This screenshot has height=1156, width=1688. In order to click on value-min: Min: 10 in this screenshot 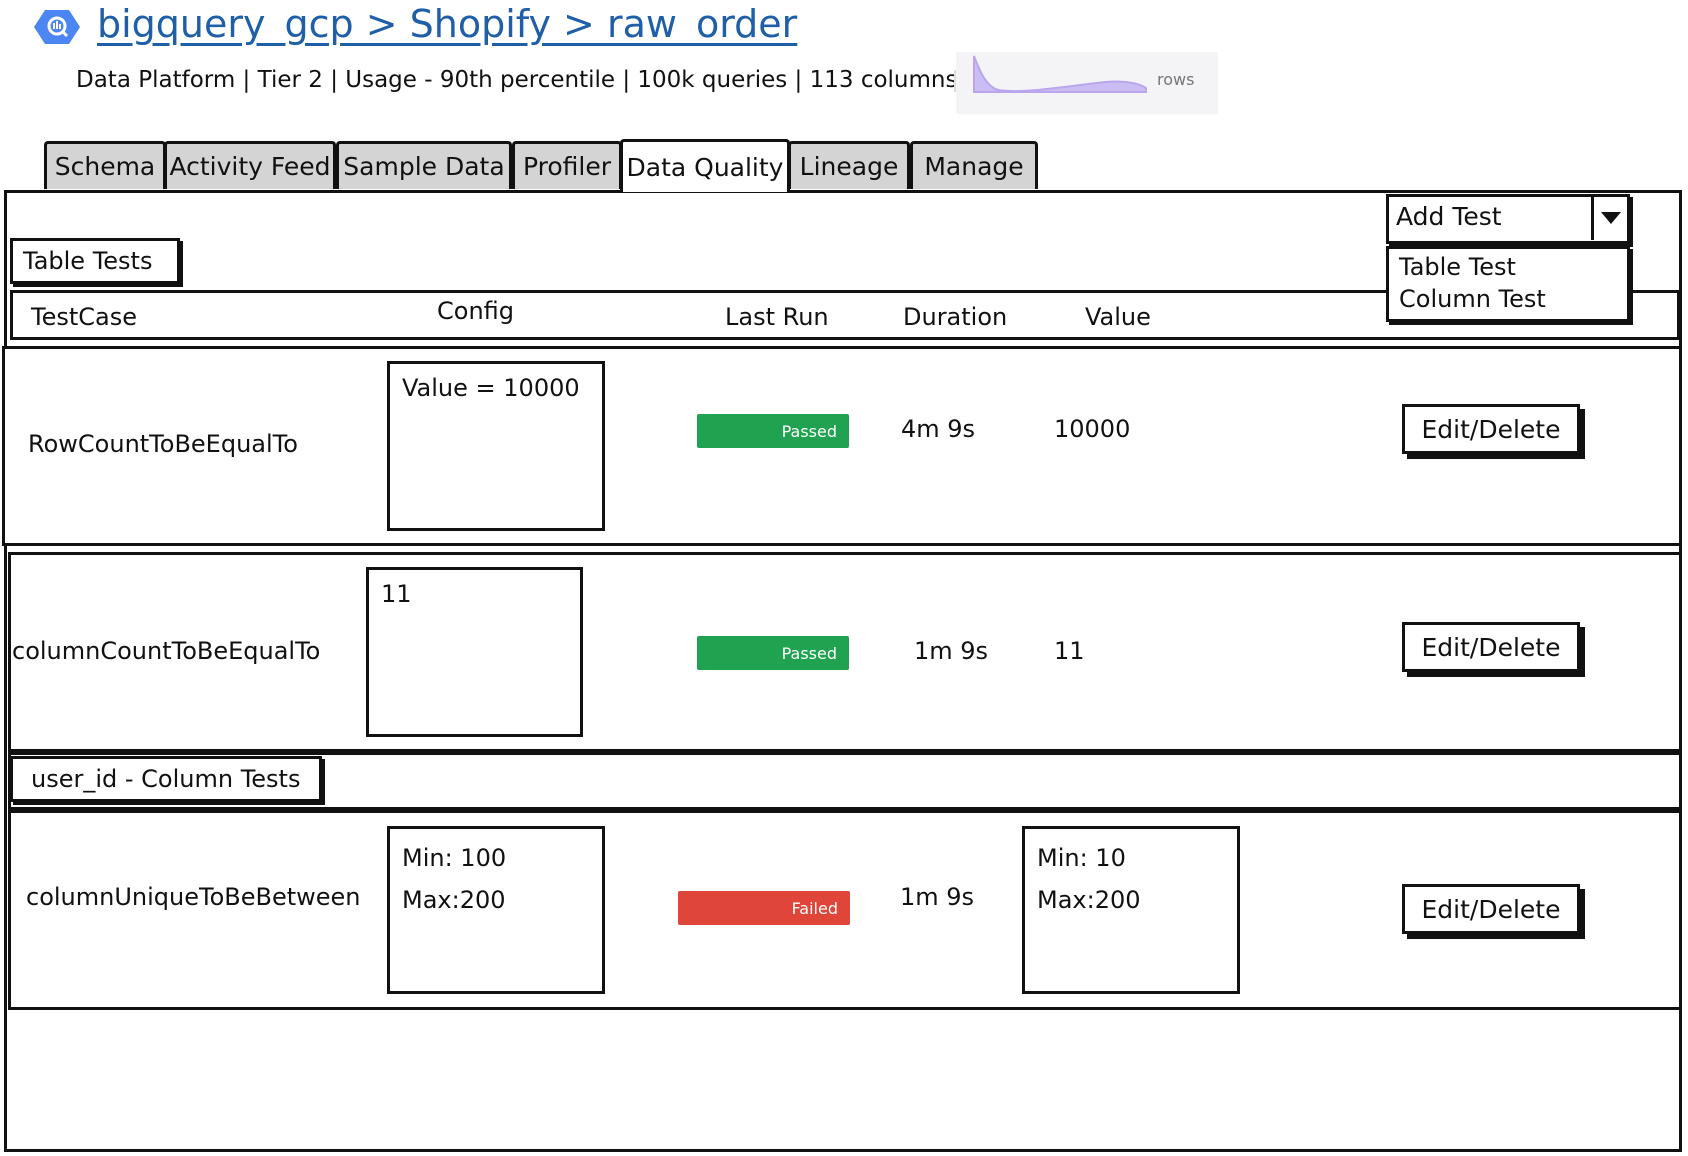, I will do `click(1081, 858)`.